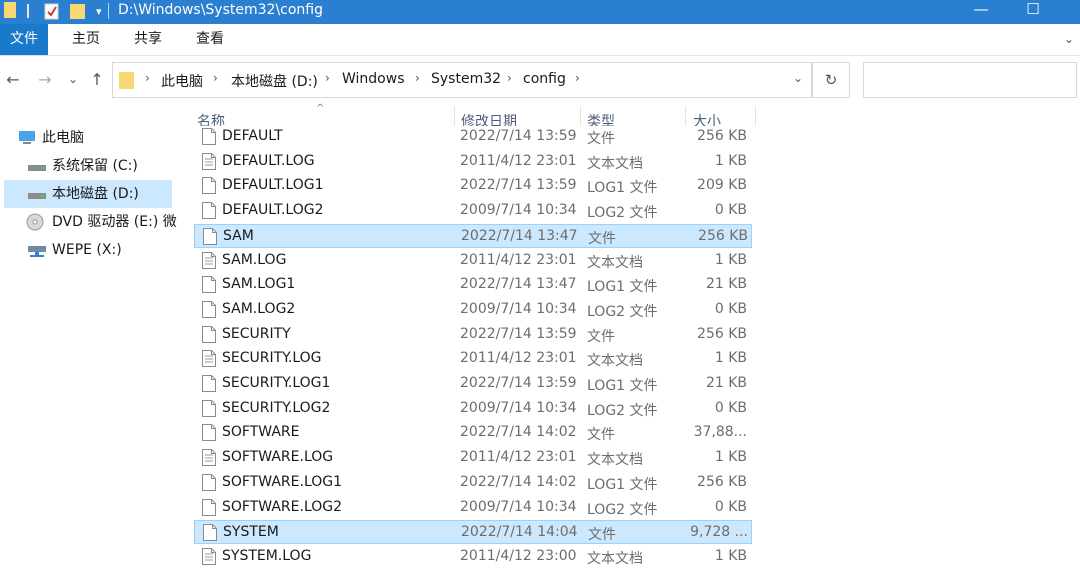 Image resolution: width=1080 pixels, height=584 pixels. What do you see at coordinates (267, 556) in the screenshot?
I see `file-name: SYSTEM.LOG` at bounding box center [267, 556].